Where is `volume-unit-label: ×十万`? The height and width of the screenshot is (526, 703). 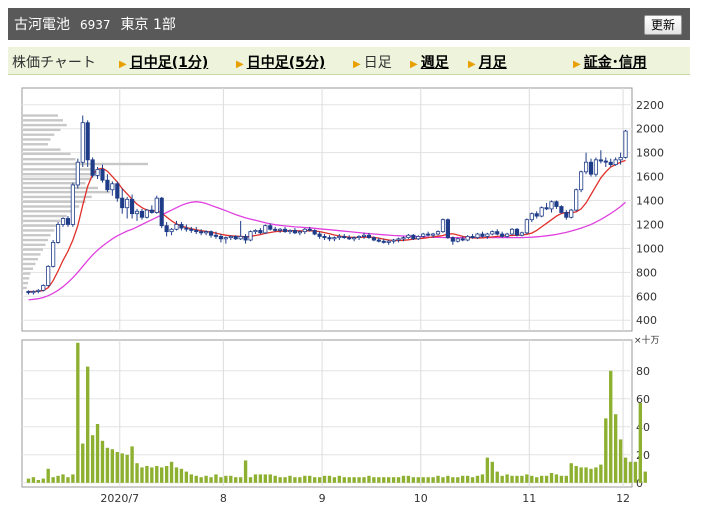
volume-unit-label: ×十万 is located at coordinates (647, 340).